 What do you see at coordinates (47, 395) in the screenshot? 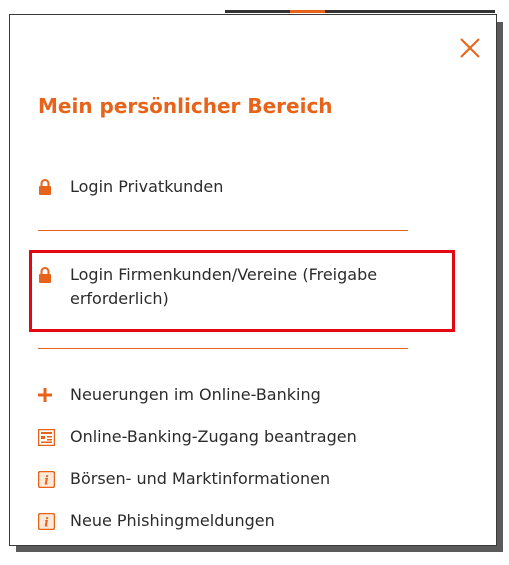
I see `plus-icon` at bounding box center [47, 395].